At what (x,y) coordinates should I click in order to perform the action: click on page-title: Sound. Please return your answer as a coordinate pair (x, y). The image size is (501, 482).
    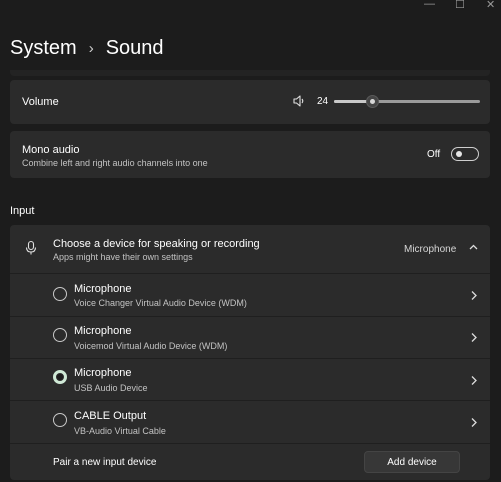
    Looking at the image, I should click on (134, 47).